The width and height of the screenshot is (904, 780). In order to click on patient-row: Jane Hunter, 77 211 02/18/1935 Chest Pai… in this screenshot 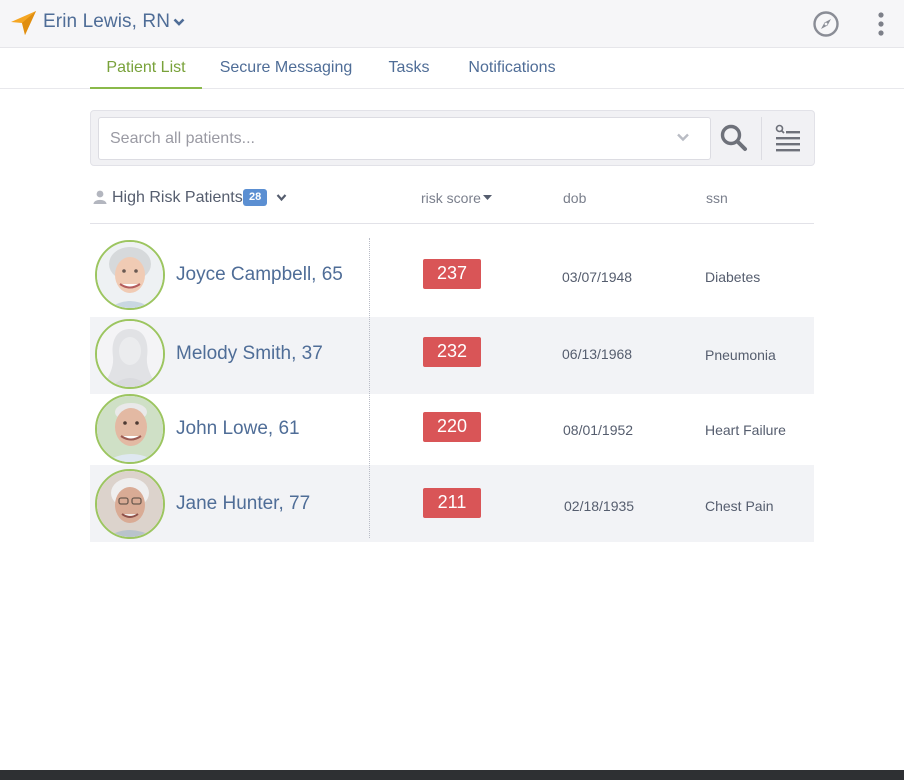, I will do `click(452, 503)`.